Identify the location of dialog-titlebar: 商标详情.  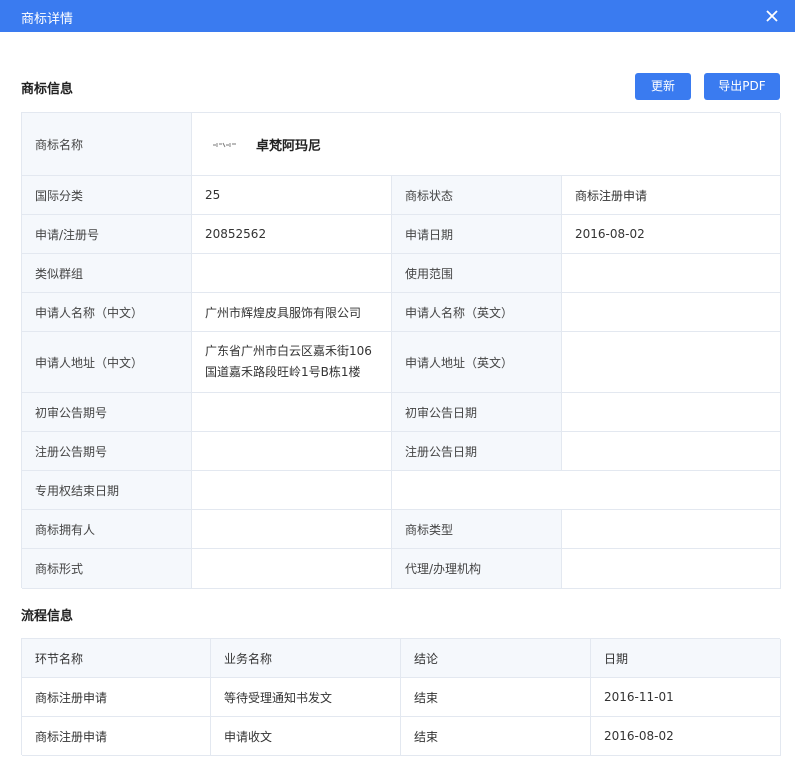
(397, 16).